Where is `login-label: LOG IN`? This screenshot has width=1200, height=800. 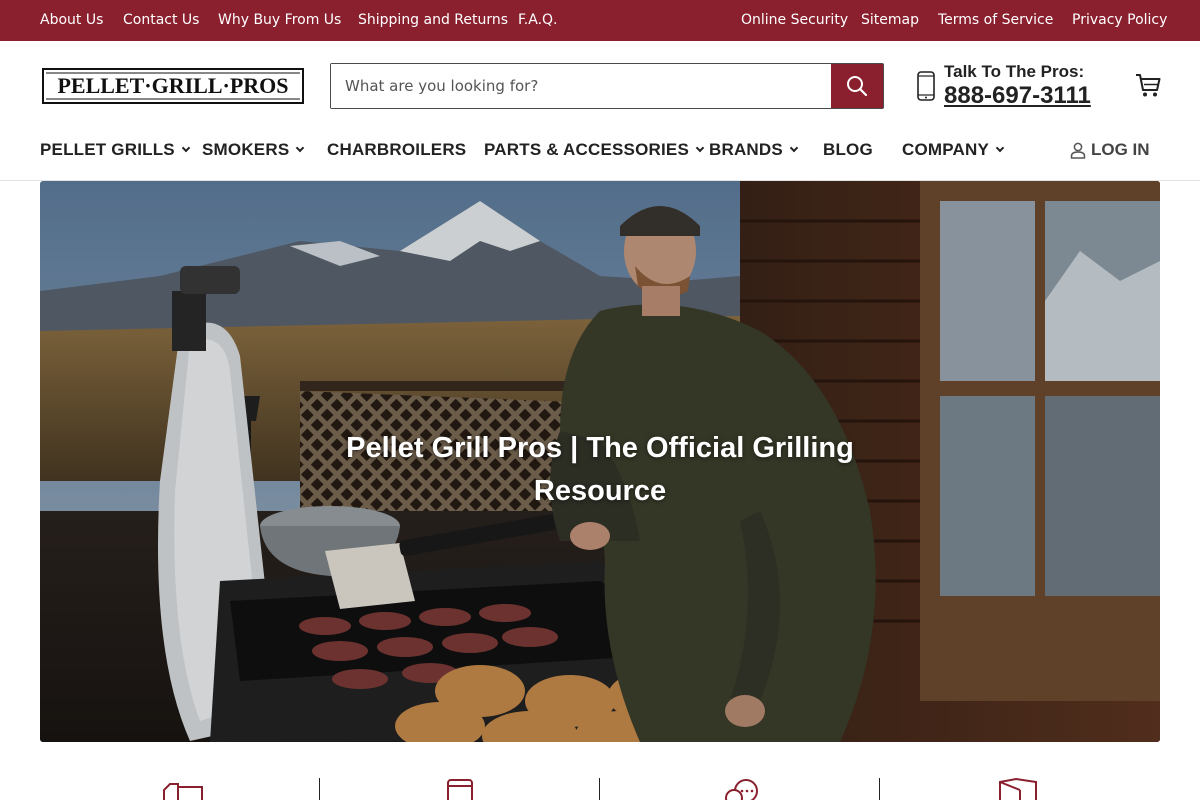
login-label: LOG IN is located at coordinates (1120, 149).